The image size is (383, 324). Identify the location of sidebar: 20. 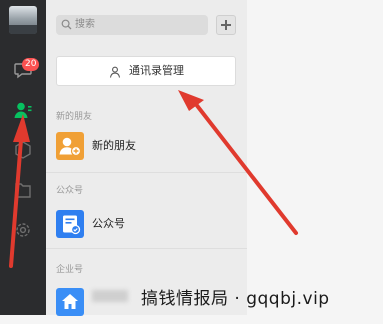
(23, 157).